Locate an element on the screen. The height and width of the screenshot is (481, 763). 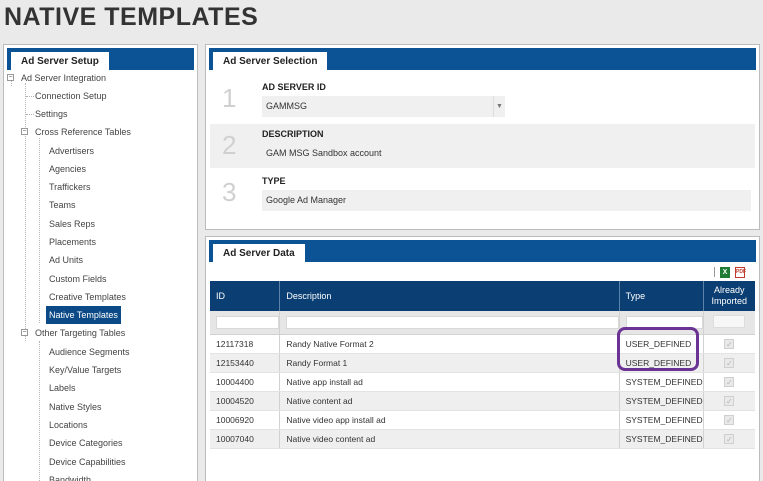
chevron-down-icon: ▼ is located at coordinates (499, 106).